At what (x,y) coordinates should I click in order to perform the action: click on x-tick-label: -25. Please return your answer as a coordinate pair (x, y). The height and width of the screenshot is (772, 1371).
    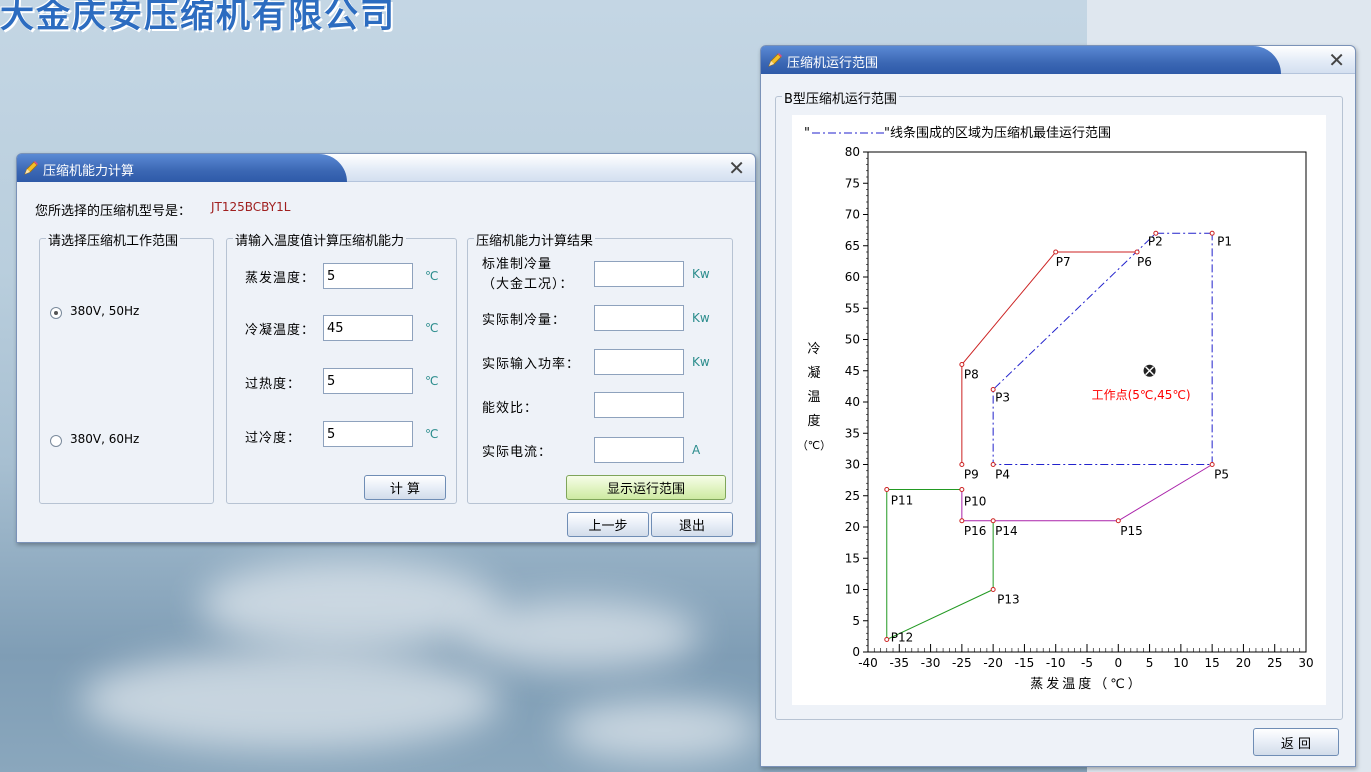
    Looking at the image, I should click on (962, 663).